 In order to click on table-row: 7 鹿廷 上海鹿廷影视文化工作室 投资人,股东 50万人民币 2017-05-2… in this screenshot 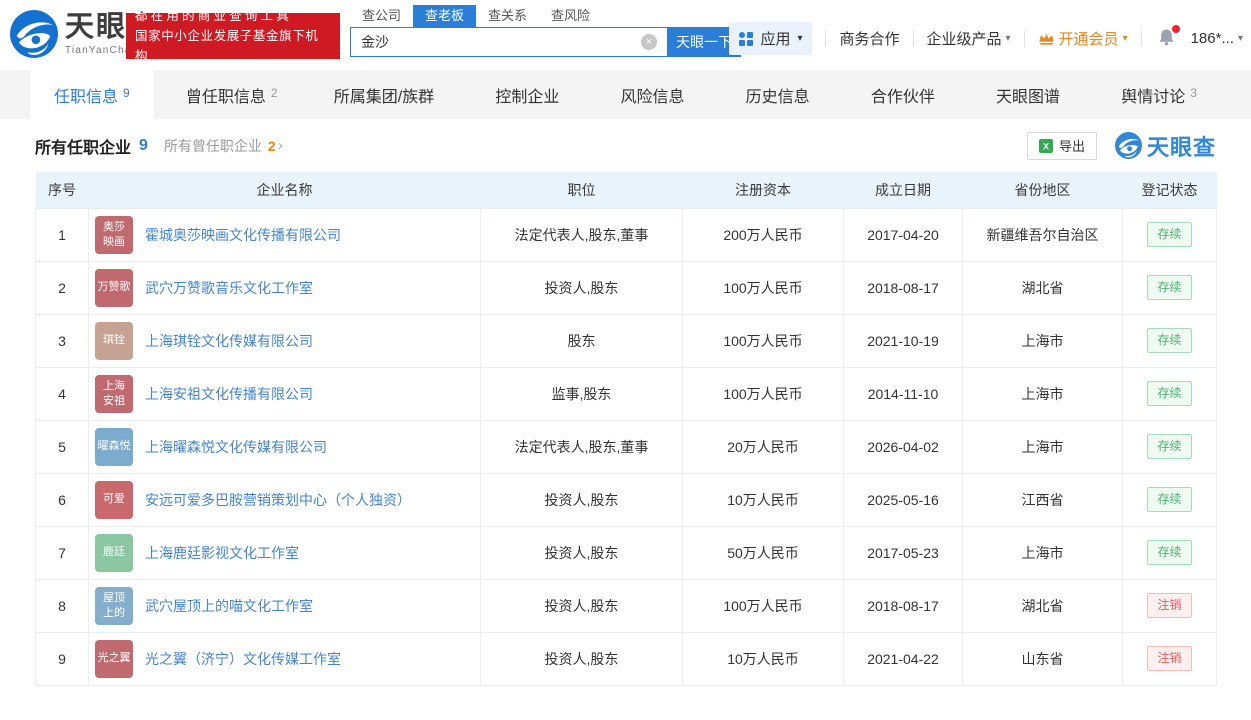, I will do `click(626, 552)`.